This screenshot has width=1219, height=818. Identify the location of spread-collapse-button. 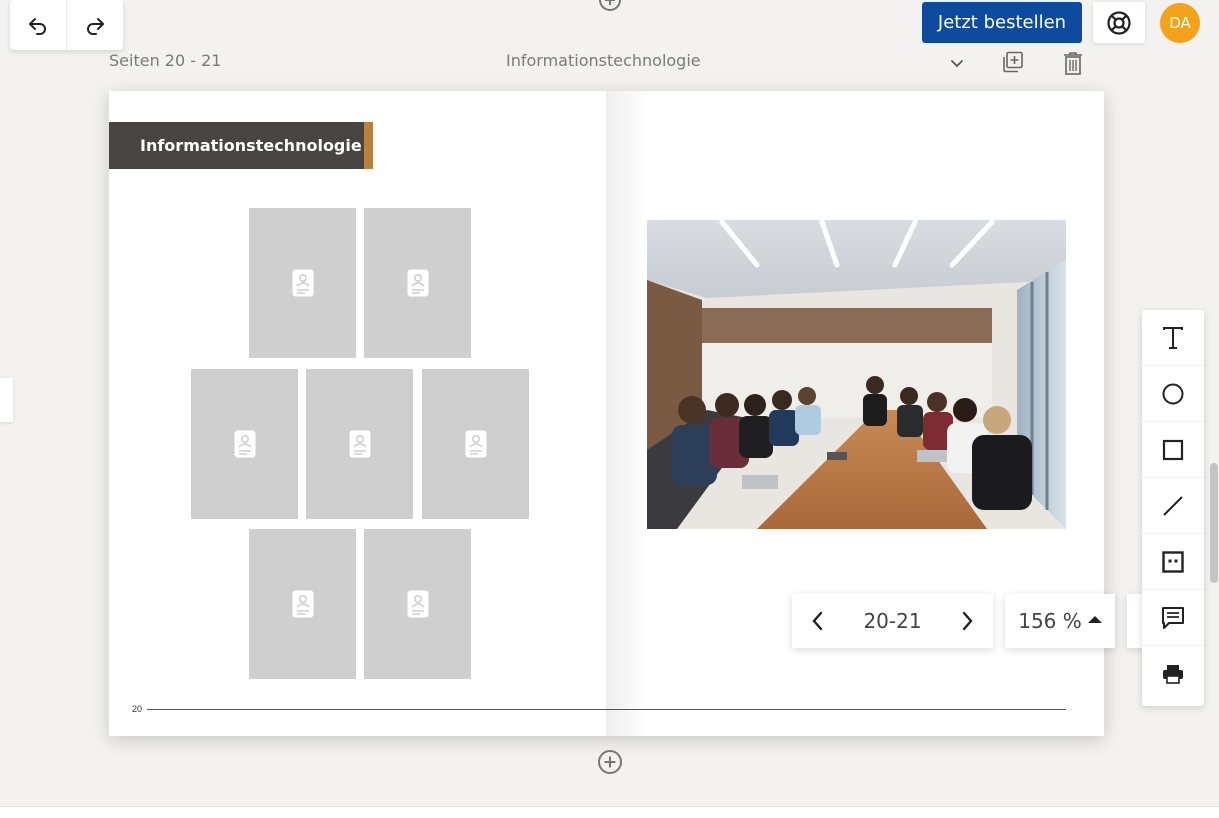
(957, 63).